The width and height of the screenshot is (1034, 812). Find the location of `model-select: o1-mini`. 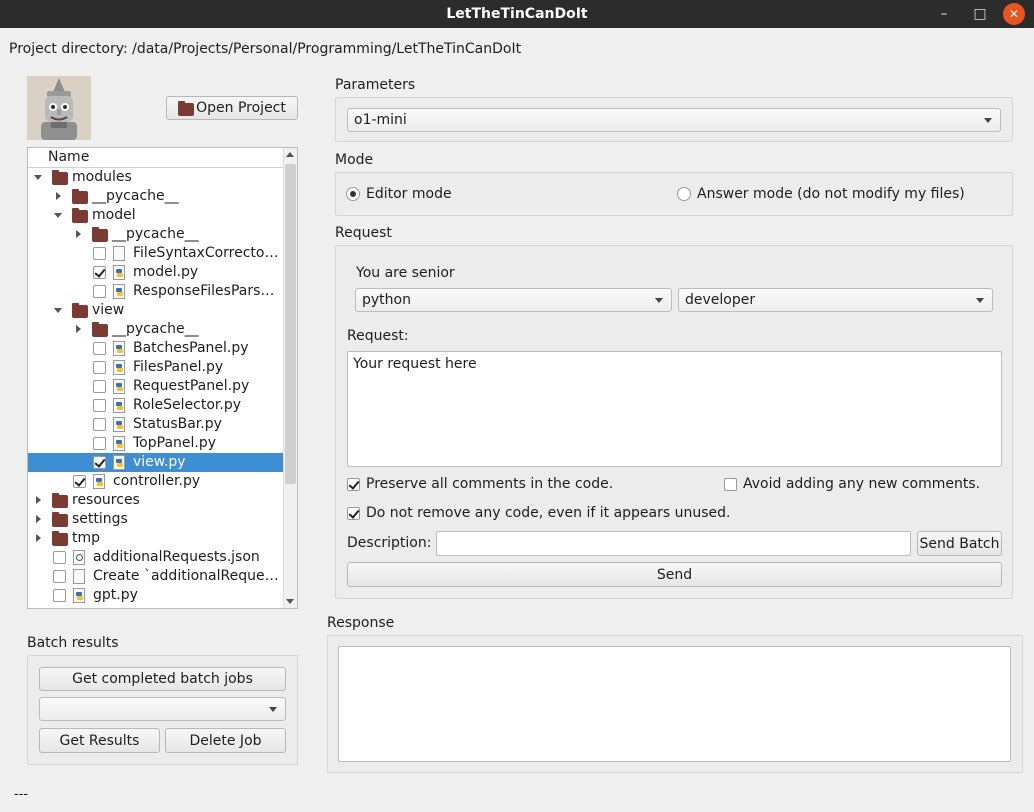

model-select: o1-mini is located at coordinates (674, 120).